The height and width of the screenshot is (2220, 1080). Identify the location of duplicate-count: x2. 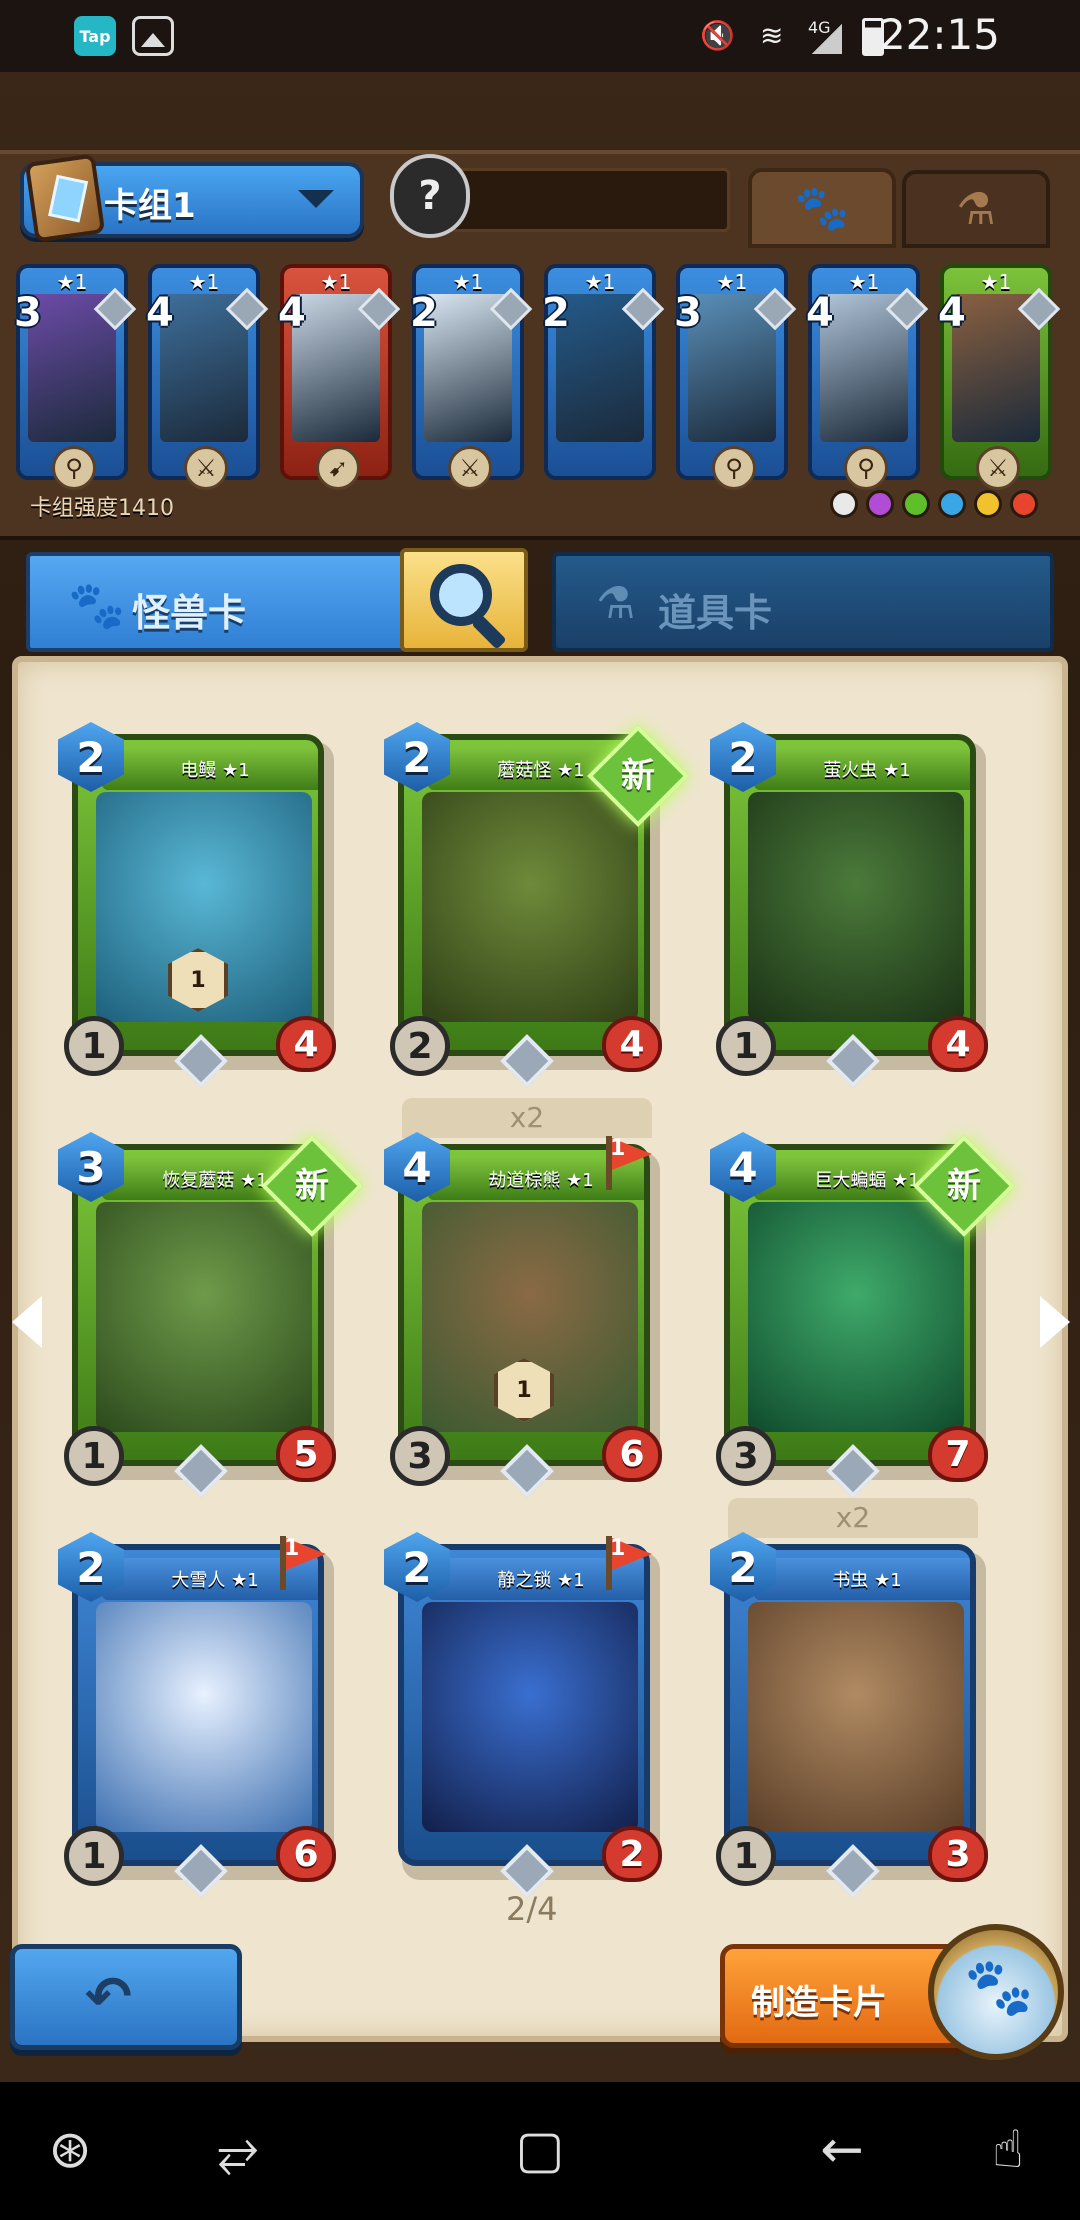
(527, 1118).